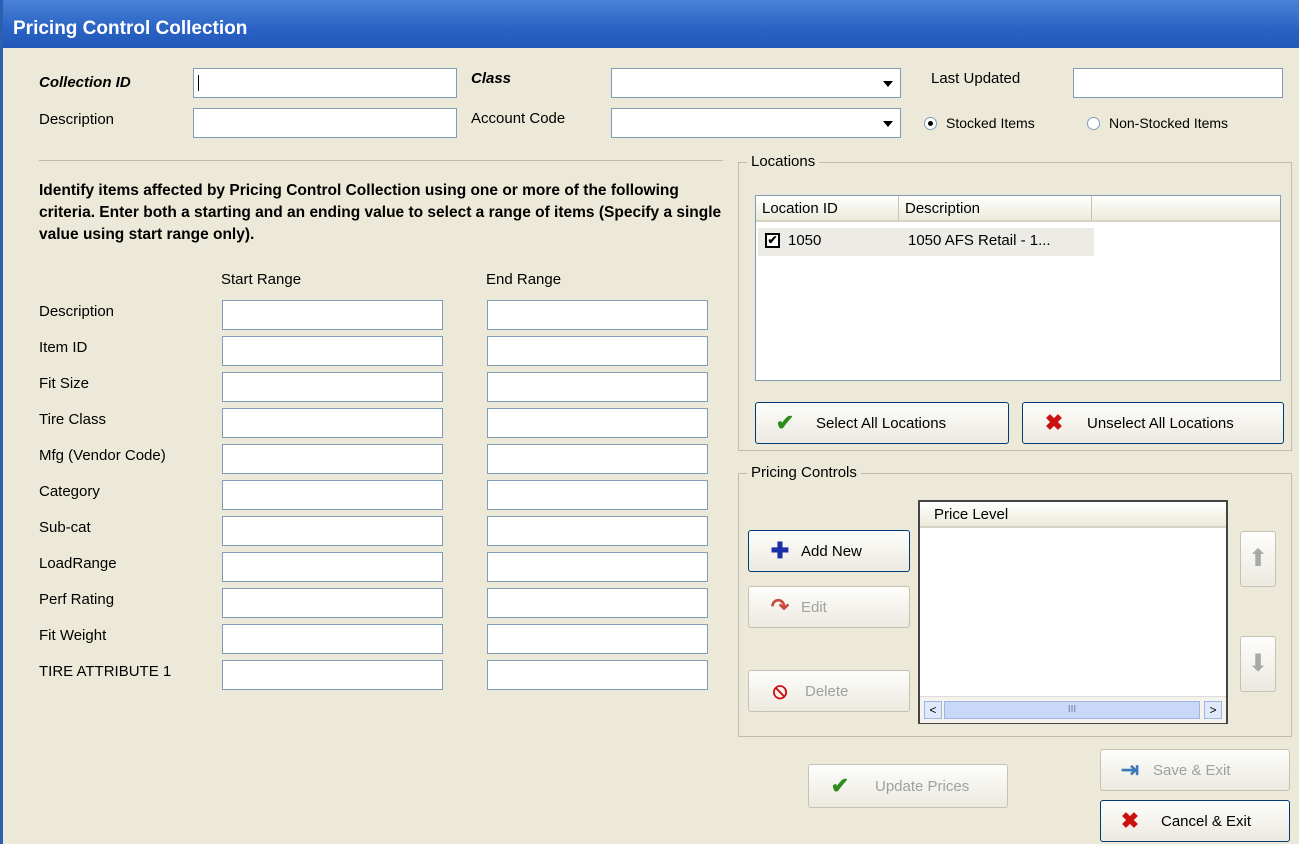 Image resolution: width=1299 pixels, height=844 pixels. I want to click on move-down-button: ⬇, so click(1258, 664).